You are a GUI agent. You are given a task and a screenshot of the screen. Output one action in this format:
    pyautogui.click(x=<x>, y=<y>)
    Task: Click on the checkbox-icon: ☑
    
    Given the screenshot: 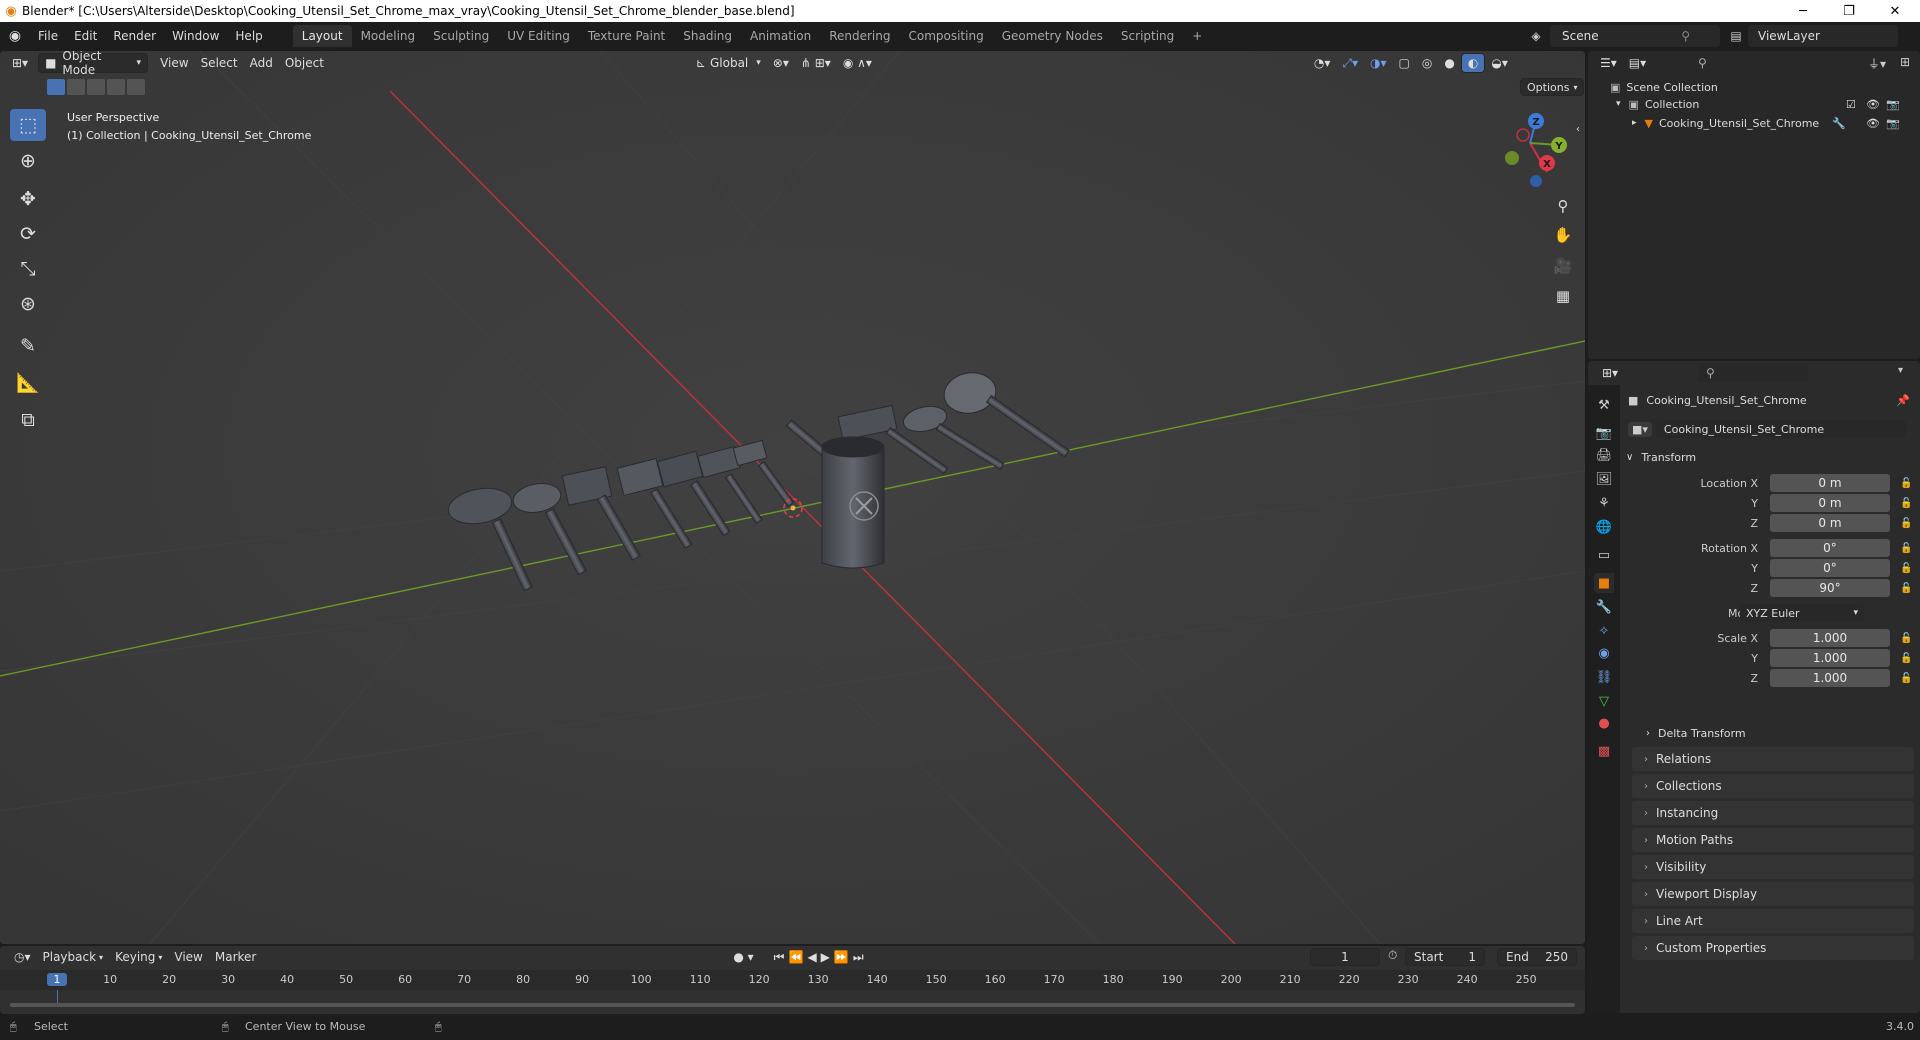 What is the action you would take?
    pyautogui.click(x=1851, y=104)
    